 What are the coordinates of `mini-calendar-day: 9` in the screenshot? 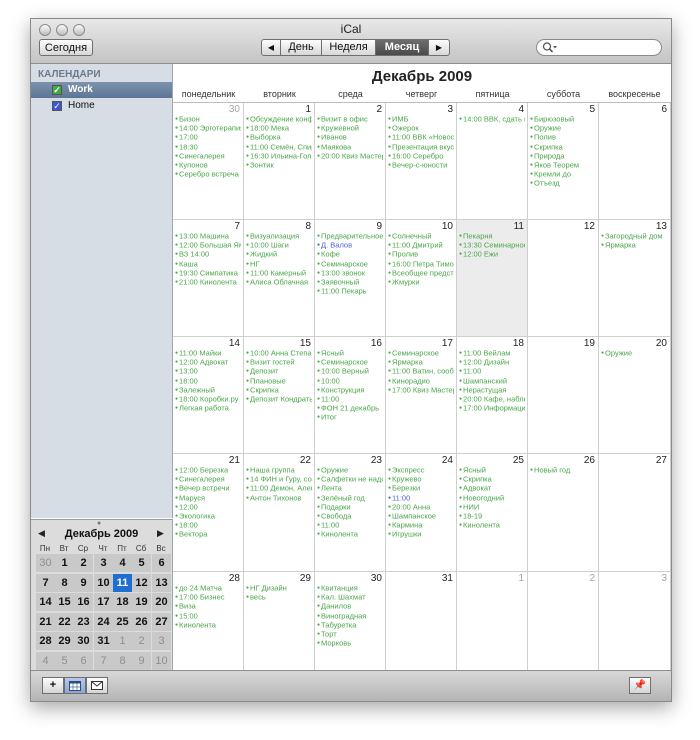 It's located at (83, 582).